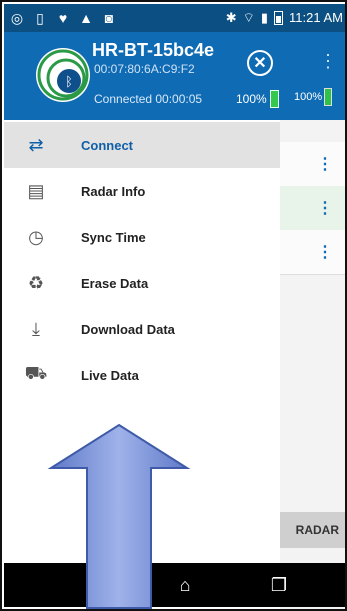 This screenshot has height=611, width=347. I want to click on svg-text: ᛒ, so click(69, 82).